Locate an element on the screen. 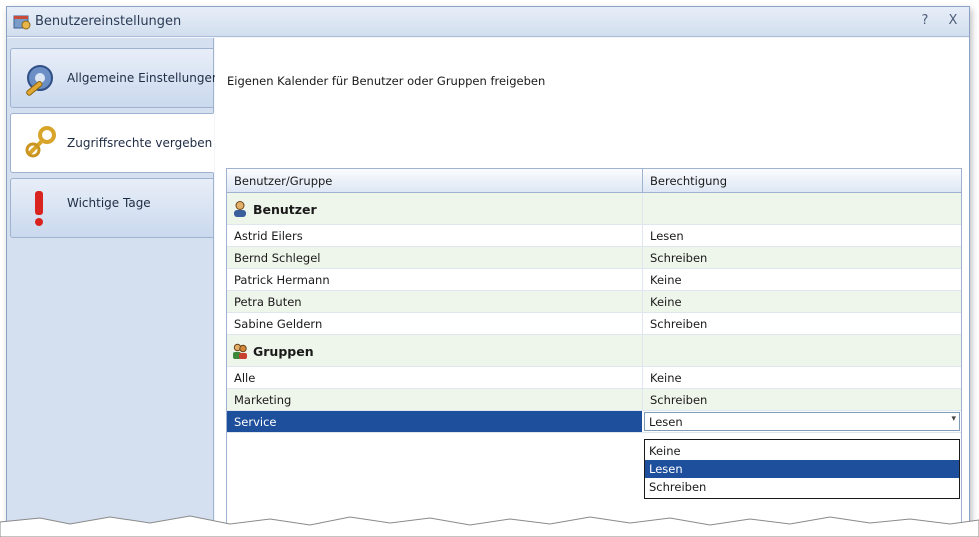 Image resolution: width=979 pixels, height=537 pixels. table-row: Marketing Schreiben is located at coordinates (594, 400).